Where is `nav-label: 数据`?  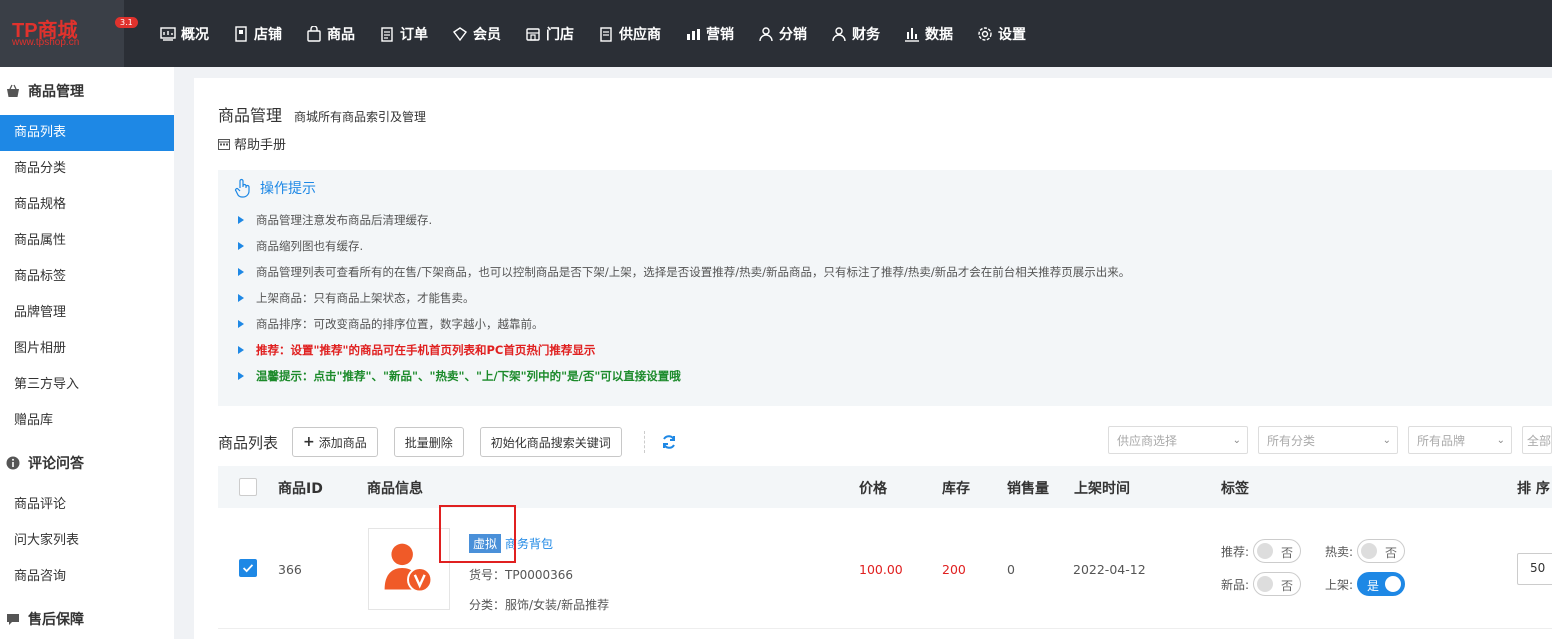
nav-label: 数据 is located at coordinates (939, 34).